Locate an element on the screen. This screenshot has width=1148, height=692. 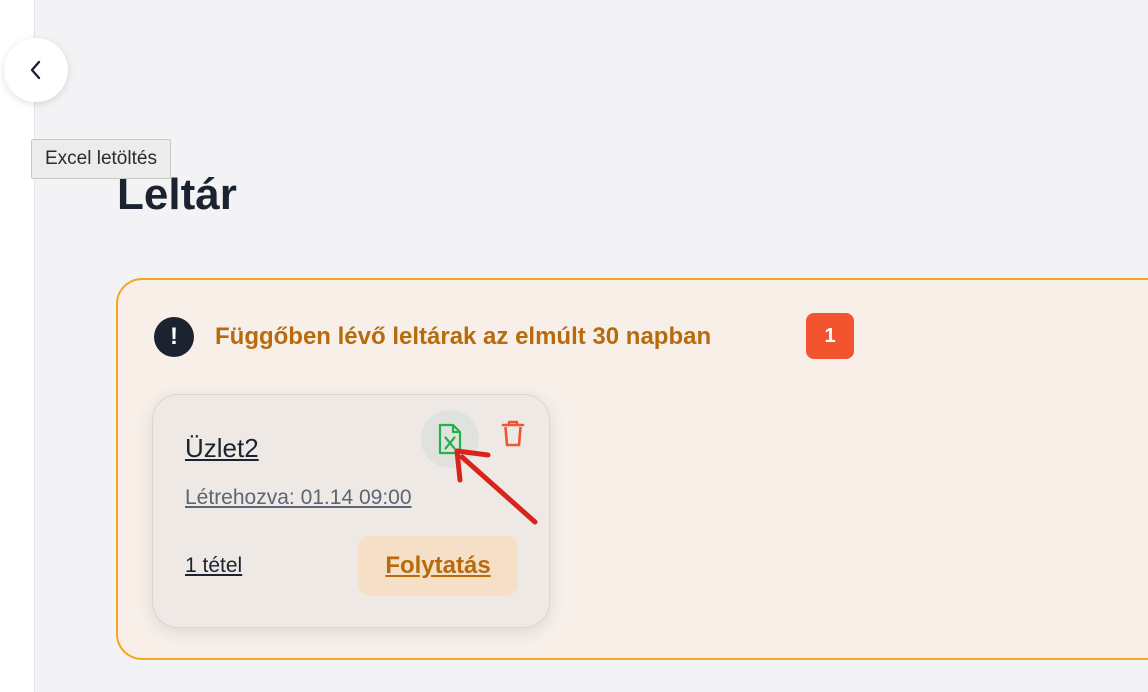
collapse-sidebar-button is located at coordinates (36, 70).